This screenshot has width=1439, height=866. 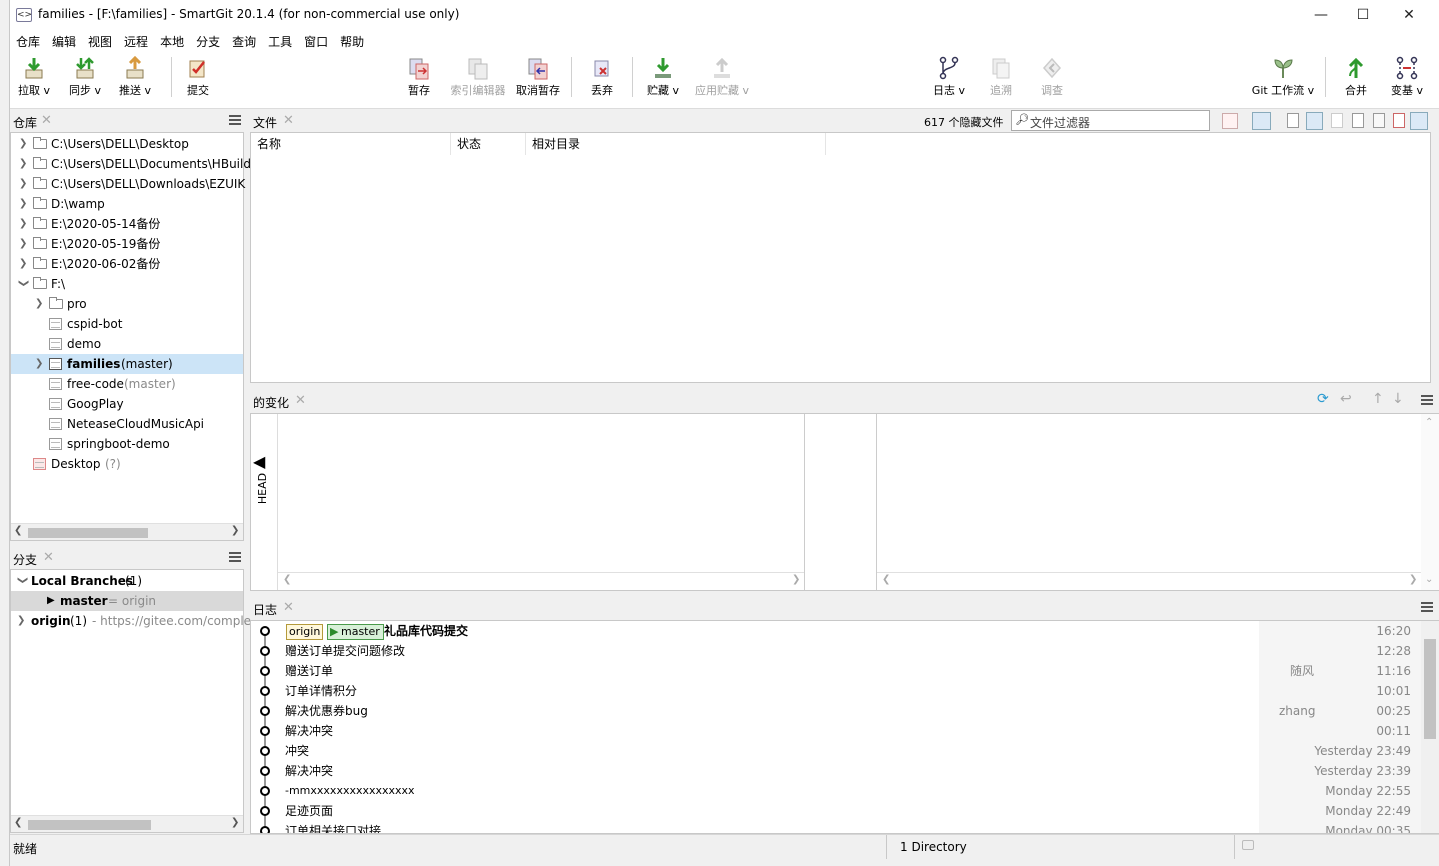 I want to click on branch-master: ▶ master = origin, so click(x=127, y=601).